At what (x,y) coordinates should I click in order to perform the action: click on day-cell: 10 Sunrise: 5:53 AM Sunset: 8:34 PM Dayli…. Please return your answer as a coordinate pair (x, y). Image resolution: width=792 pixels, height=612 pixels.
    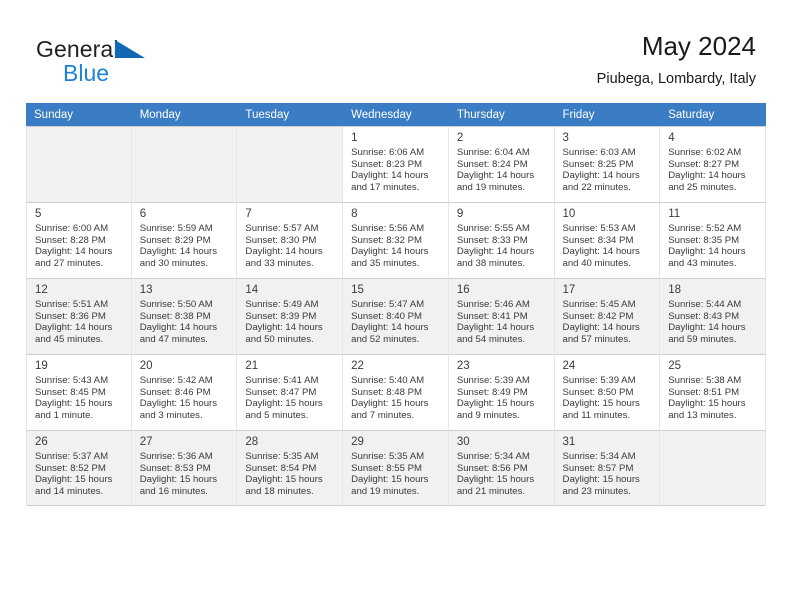
    Looking at the image, I should click on (607, 240).